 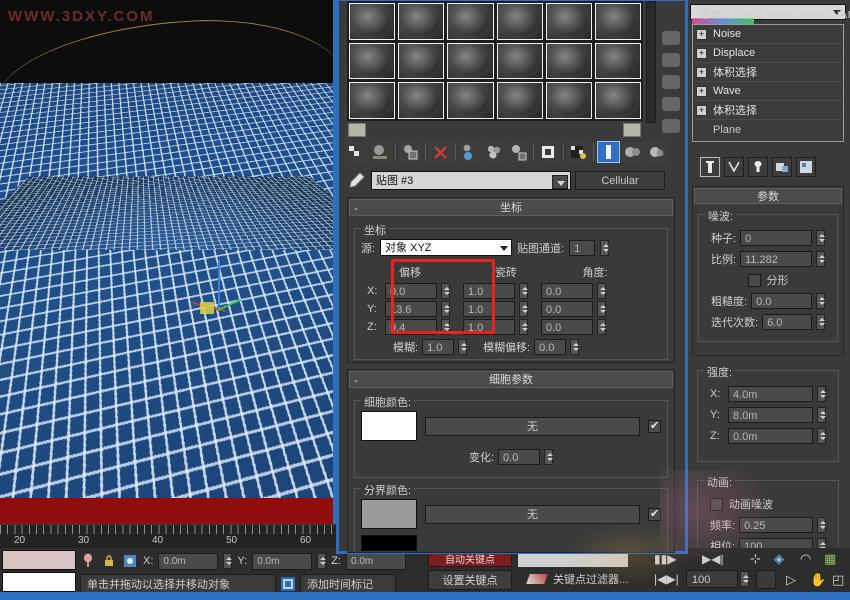 I want to click on make-preview-icon, so click(x=608, y=152).